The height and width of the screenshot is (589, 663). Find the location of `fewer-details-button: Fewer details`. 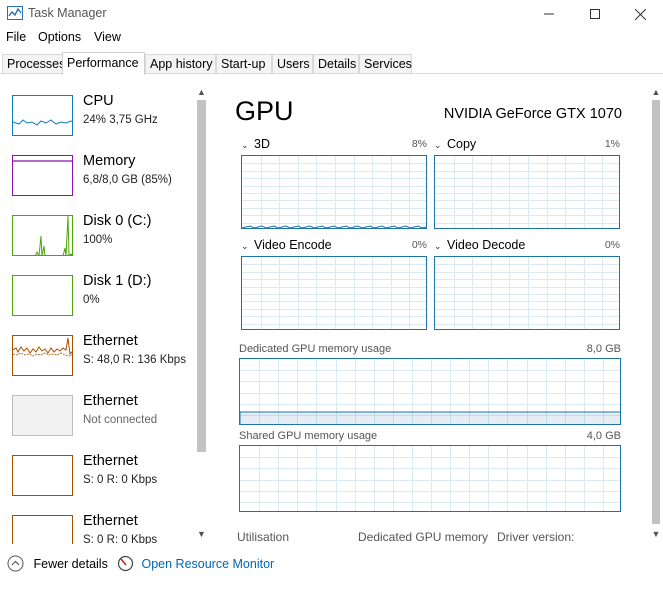

fewer-details-button: Fewer details is located at coordinates (57, 563).